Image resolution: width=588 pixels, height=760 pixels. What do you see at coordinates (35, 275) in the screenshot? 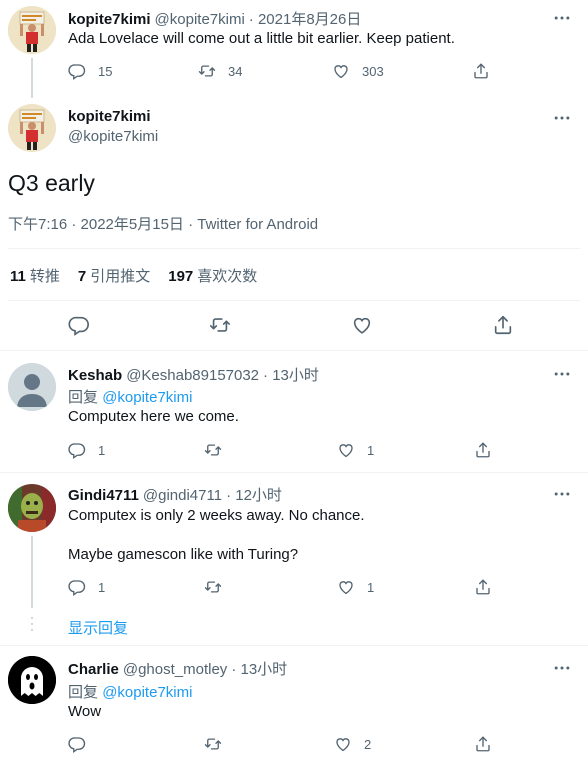
I see `retweets-stat: 11 转推` at bounding box center [35, 275].